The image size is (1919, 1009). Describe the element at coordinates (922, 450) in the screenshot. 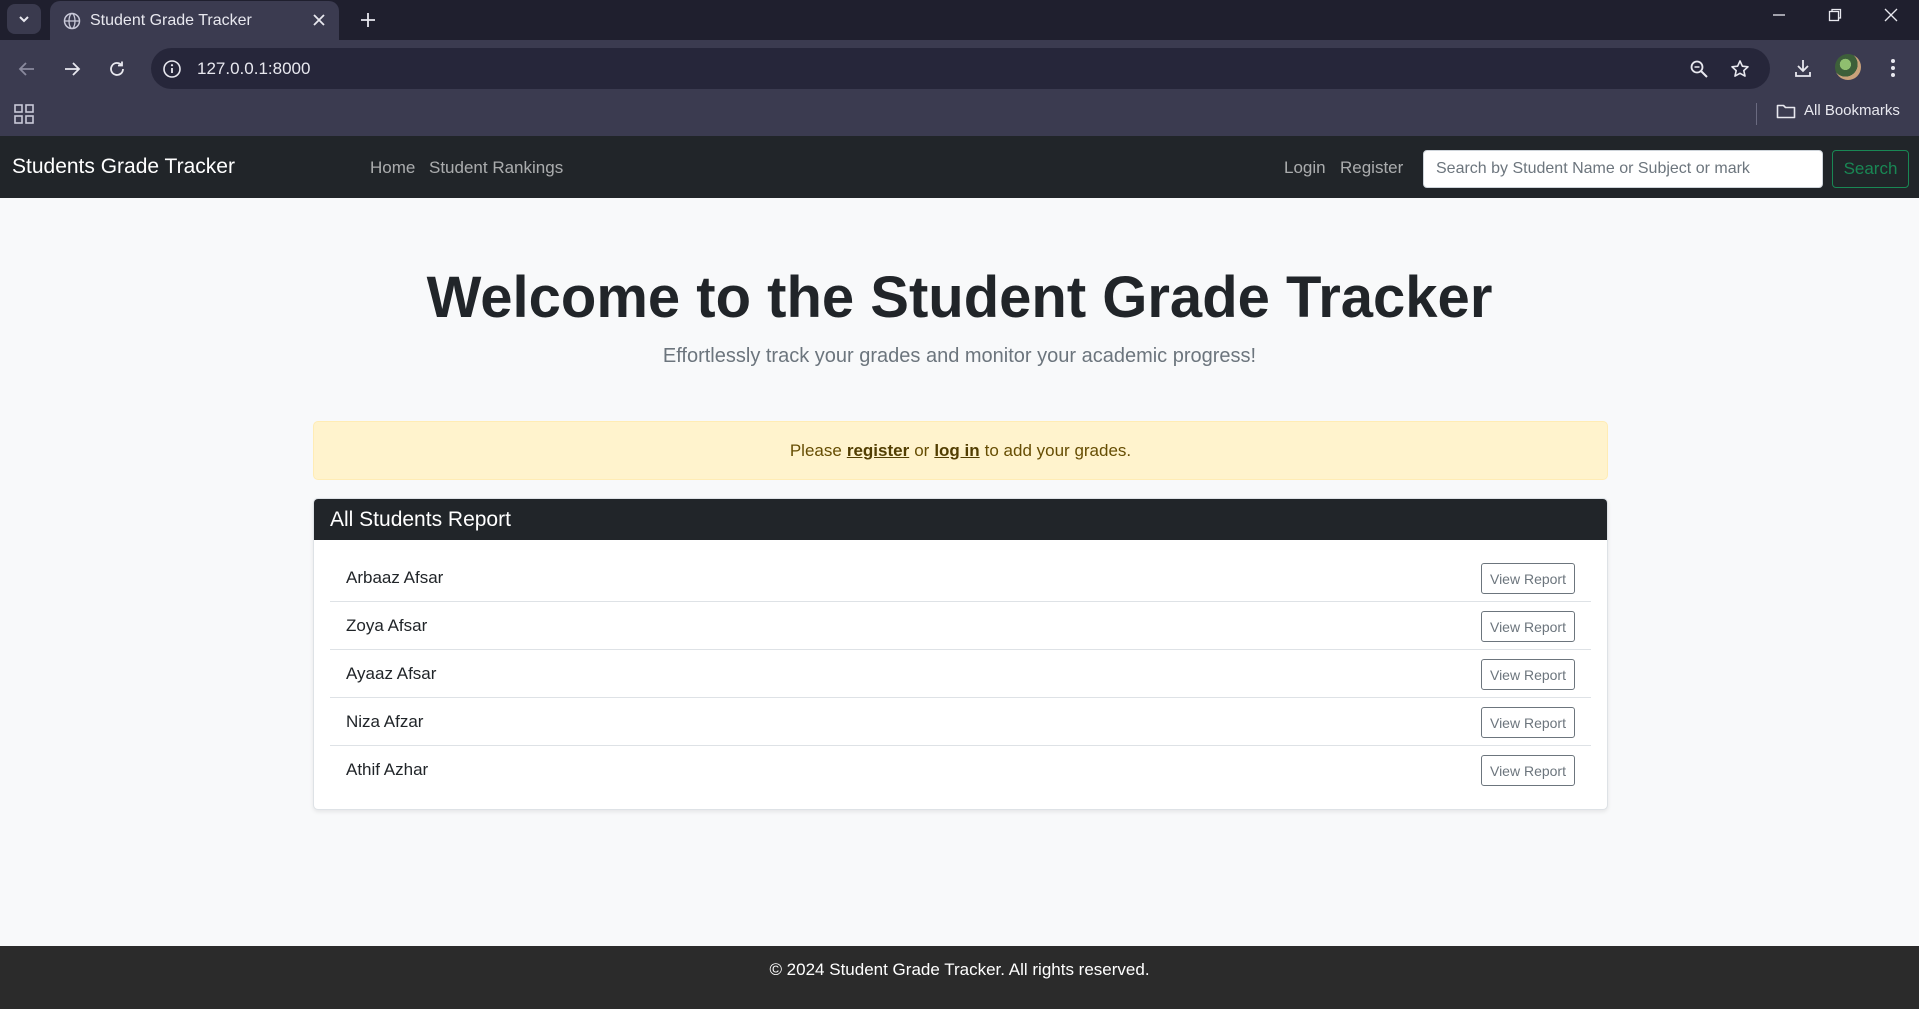

I see `alert-middle: or` at that location.